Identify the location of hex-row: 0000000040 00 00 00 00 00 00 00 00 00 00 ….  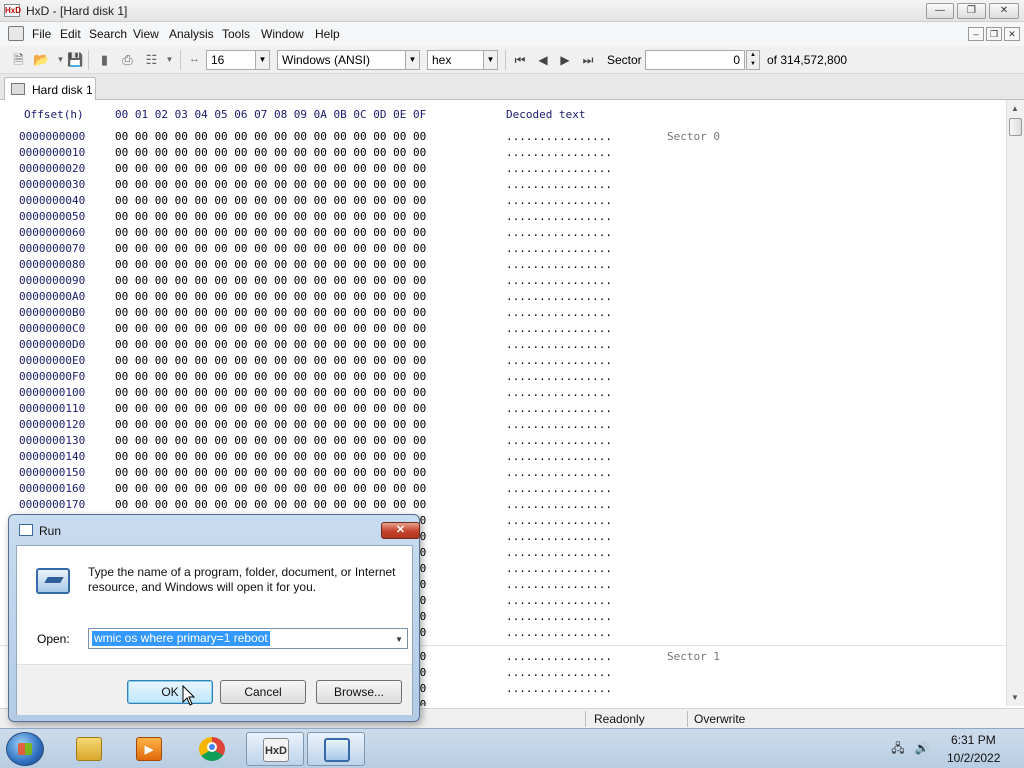
(503, 201).